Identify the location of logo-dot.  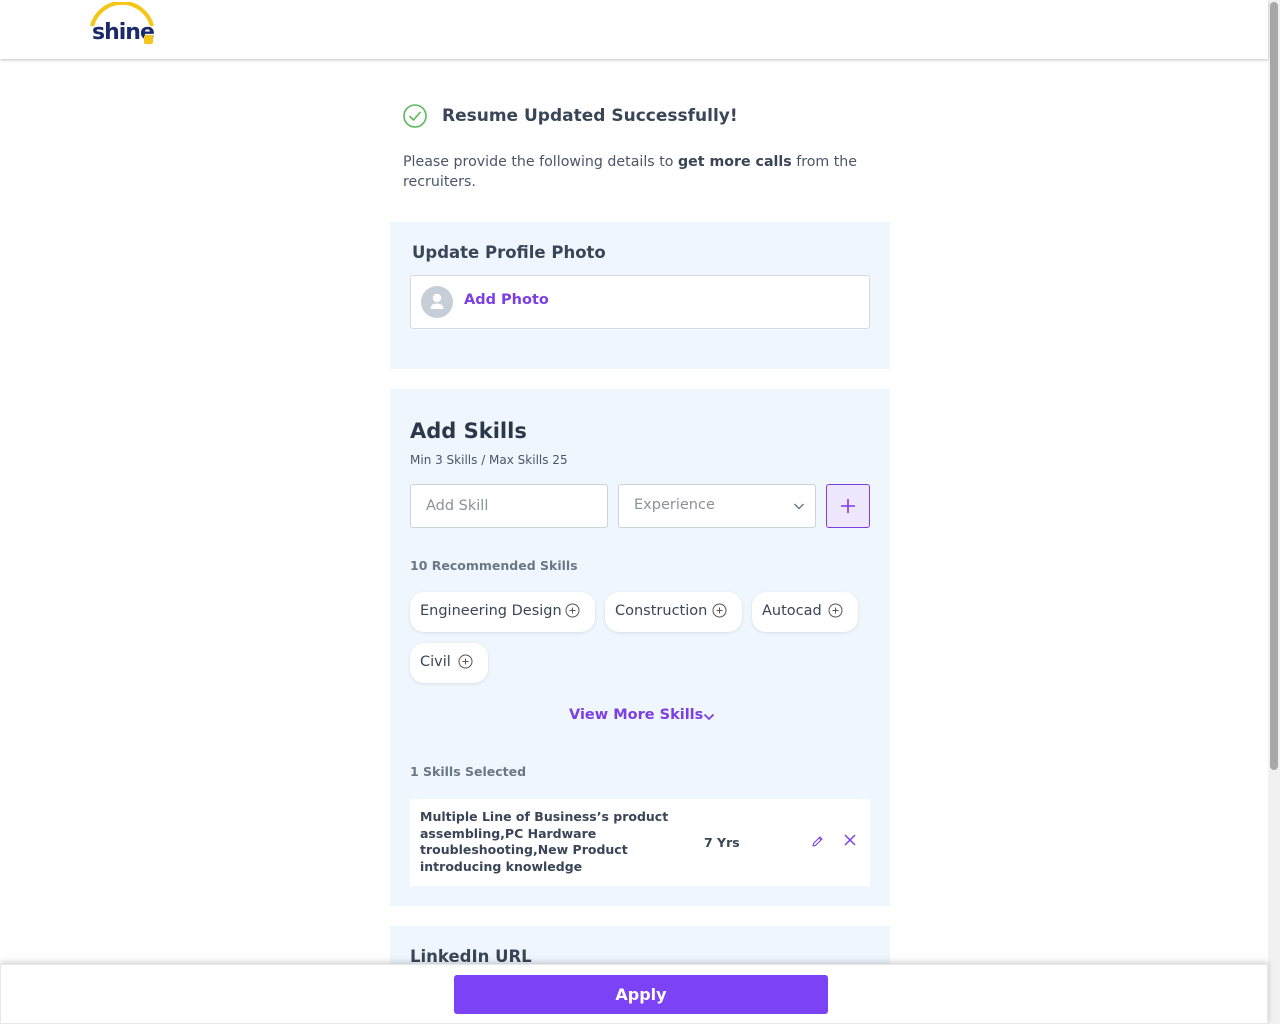
(148, 39).